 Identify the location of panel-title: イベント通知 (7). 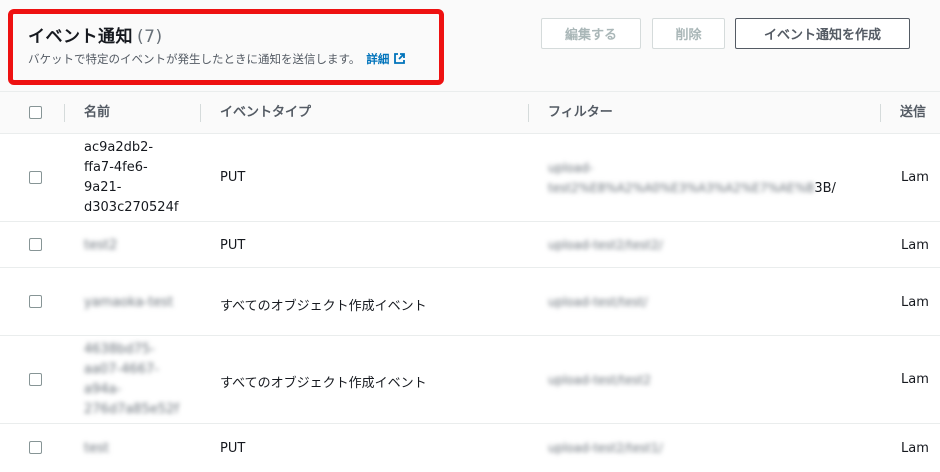
(95, 34).